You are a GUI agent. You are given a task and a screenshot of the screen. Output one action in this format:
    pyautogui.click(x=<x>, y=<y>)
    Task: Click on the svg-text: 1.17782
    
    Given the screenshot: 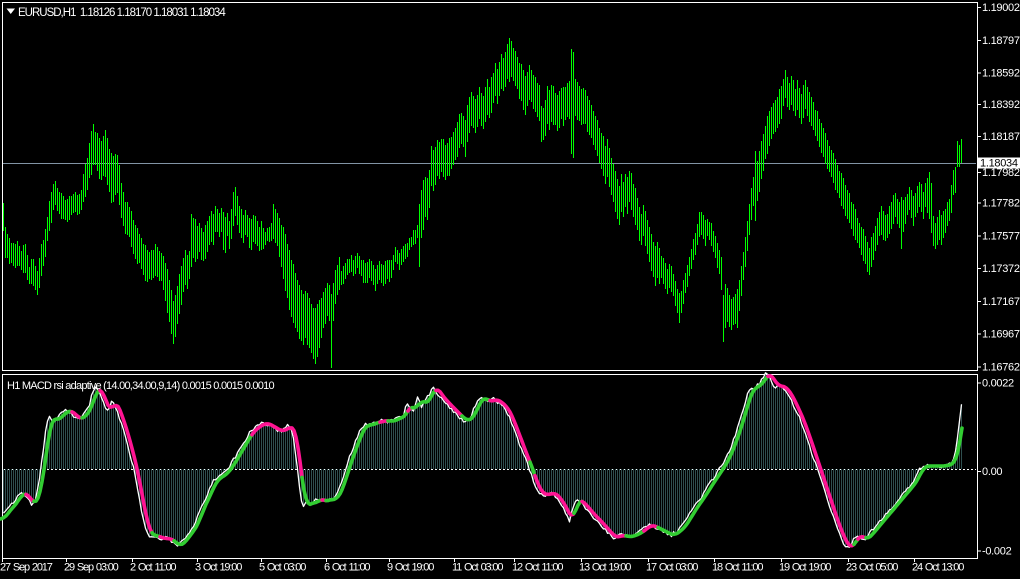 What is the action you would take?
    pyautogui.click(x=1001, y=204)
    